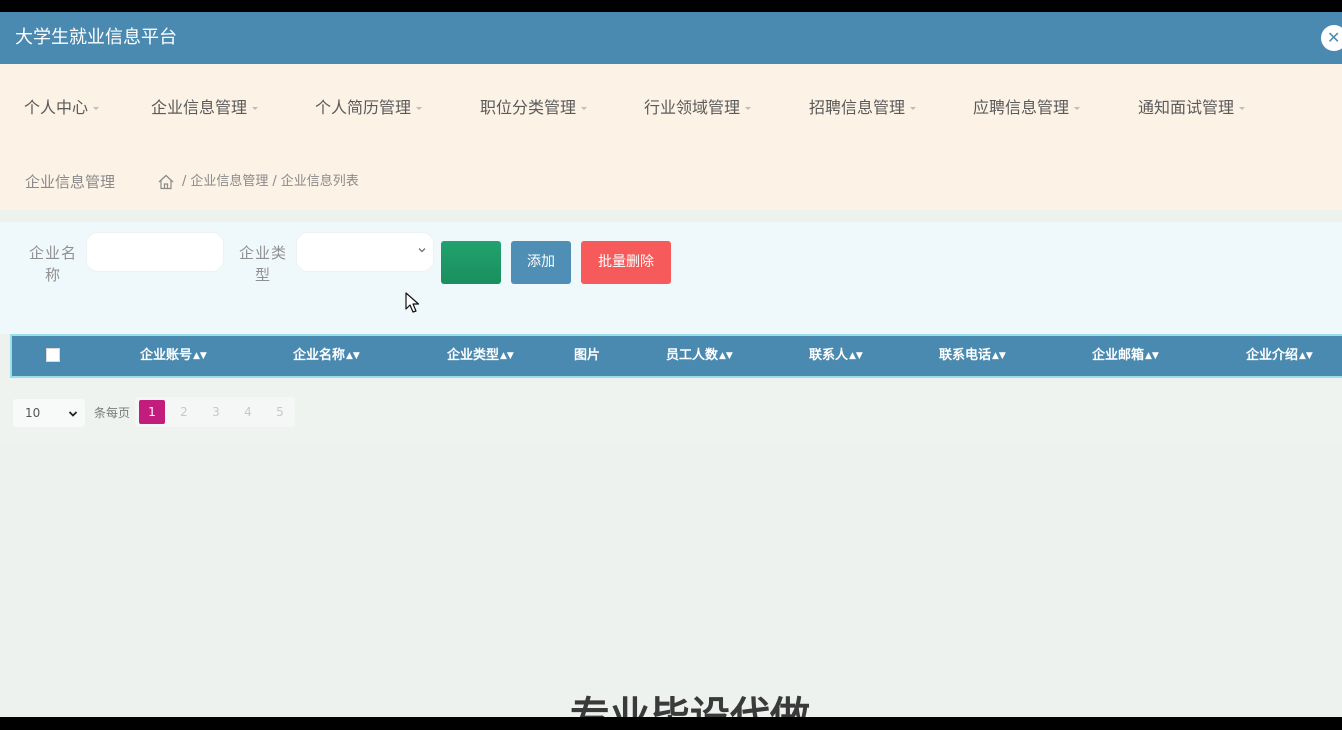 The width and height of the screenshot is (1342, 730). Describe the element at coordinates (96, 37) in the screenshot. I see `app-title: 大学生就业信息平台` at that location.